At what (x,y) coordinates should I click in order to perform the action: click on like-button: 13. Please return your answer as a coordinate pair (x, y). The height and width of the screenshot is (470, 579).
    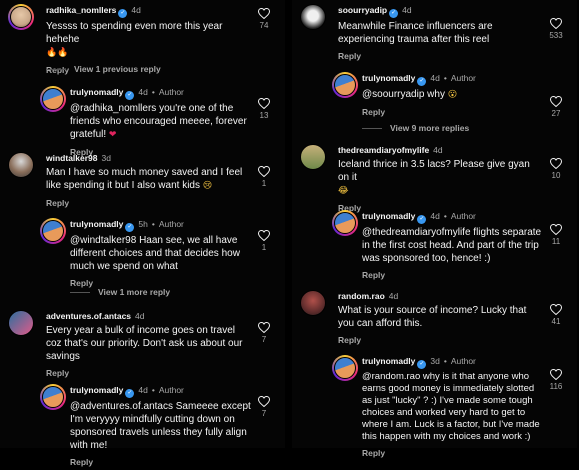
    Looking at the image, I should click on (264, 109).